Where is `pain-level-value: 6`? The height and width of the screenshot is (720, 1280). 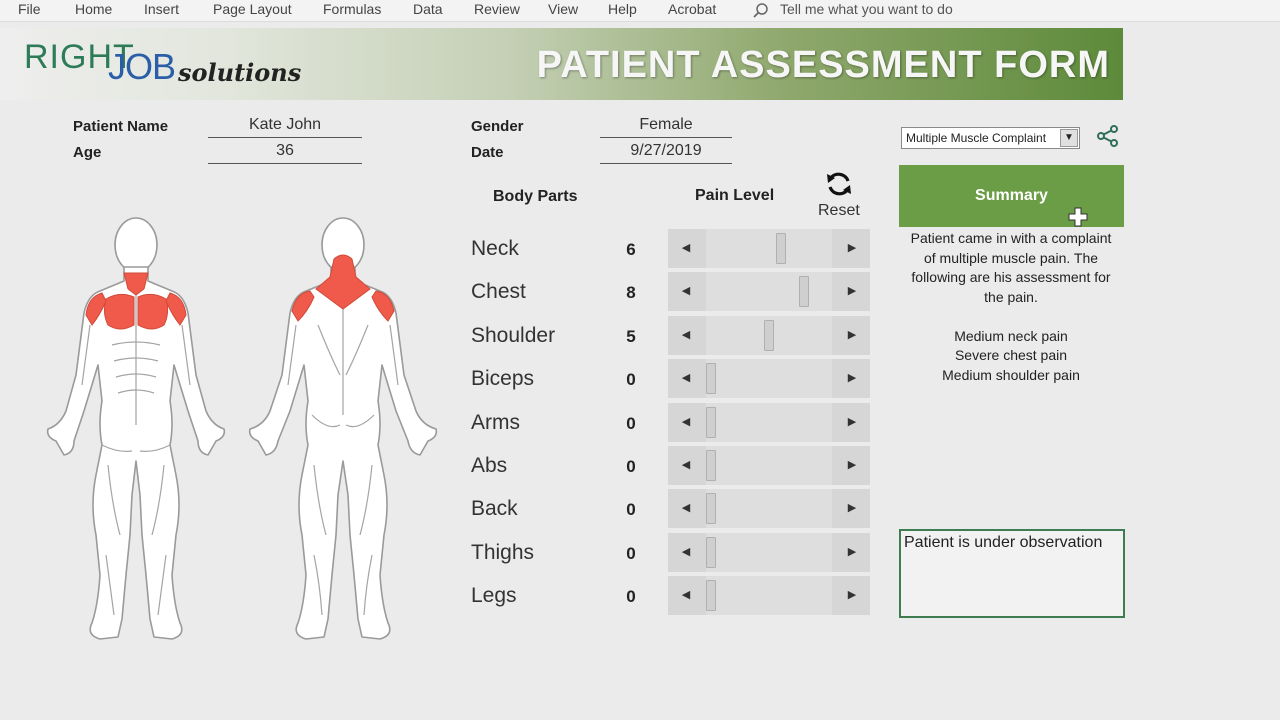
pain-level-value: 6 is located at coordinates (631, 249).